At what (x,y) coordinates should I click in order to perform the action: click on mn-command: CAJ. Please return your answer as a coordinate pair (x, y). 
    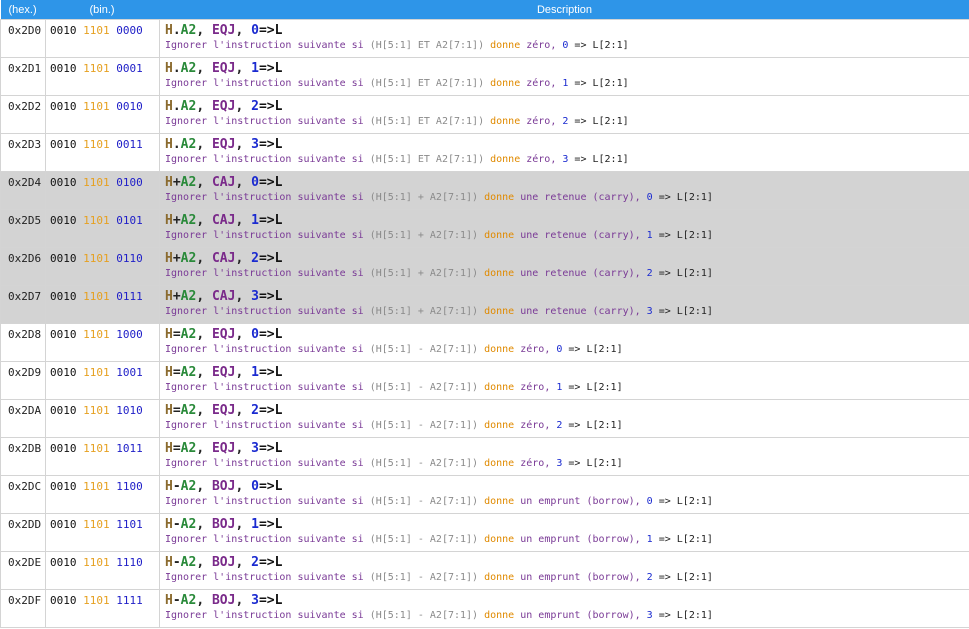
    Looking at the image, I should click on (223, 258).